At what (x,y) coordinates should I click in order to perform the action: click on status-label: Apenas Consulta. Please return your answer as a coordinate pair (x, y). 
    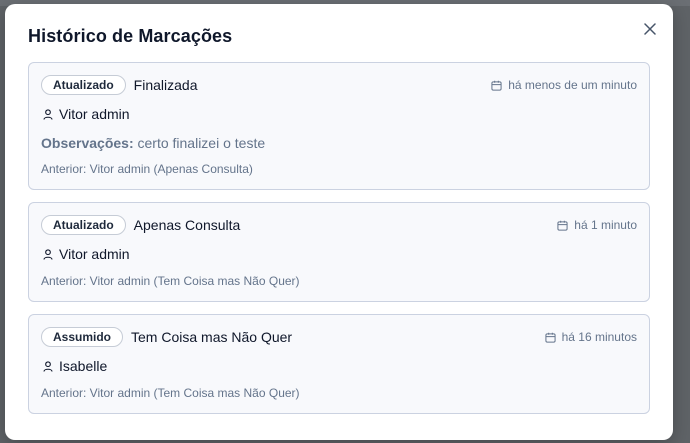
    Looking at the image, I should click on (187, 225).